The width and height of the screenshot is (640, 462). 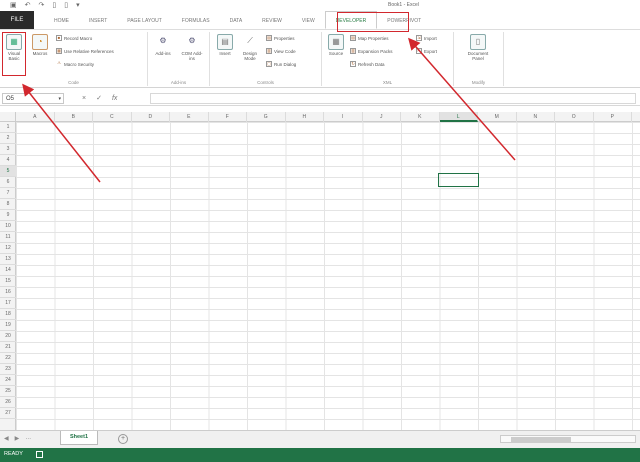 I want to click on row-header: 12, so click(x=8, y=248).